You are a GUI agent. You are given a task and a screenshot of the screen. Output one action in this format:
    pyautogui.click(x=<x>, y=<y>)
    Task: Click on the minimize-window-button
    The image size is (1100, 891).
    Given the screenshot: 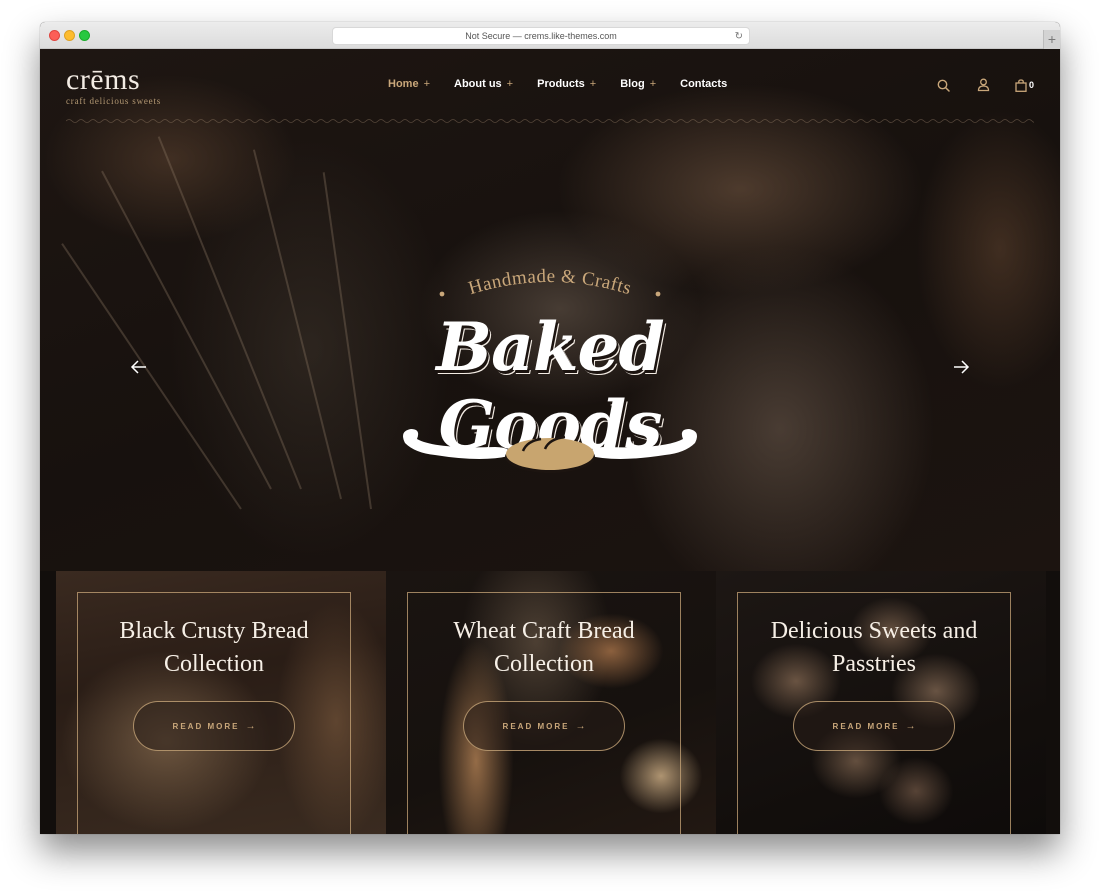 What is the action you would take?
    pyautogui.click(x=69, y=35)
    